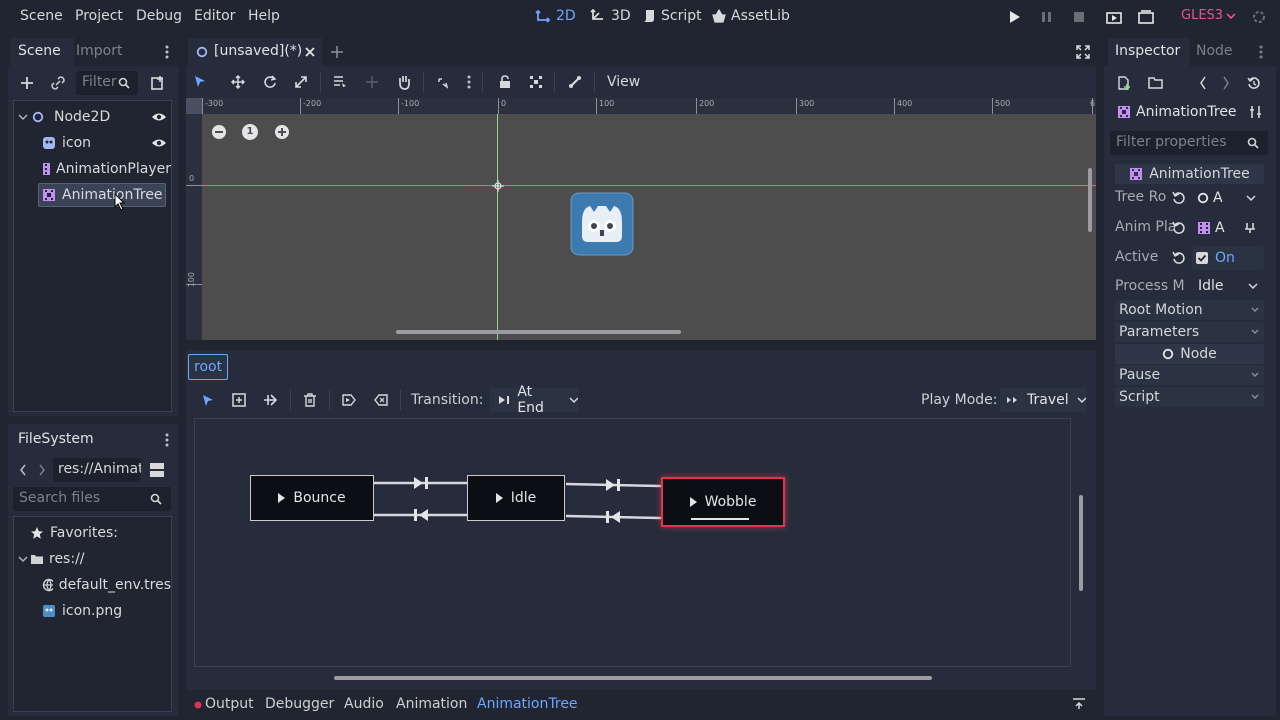  I want to click on tab-animationtree: AnimationTree, so click(527, 704).